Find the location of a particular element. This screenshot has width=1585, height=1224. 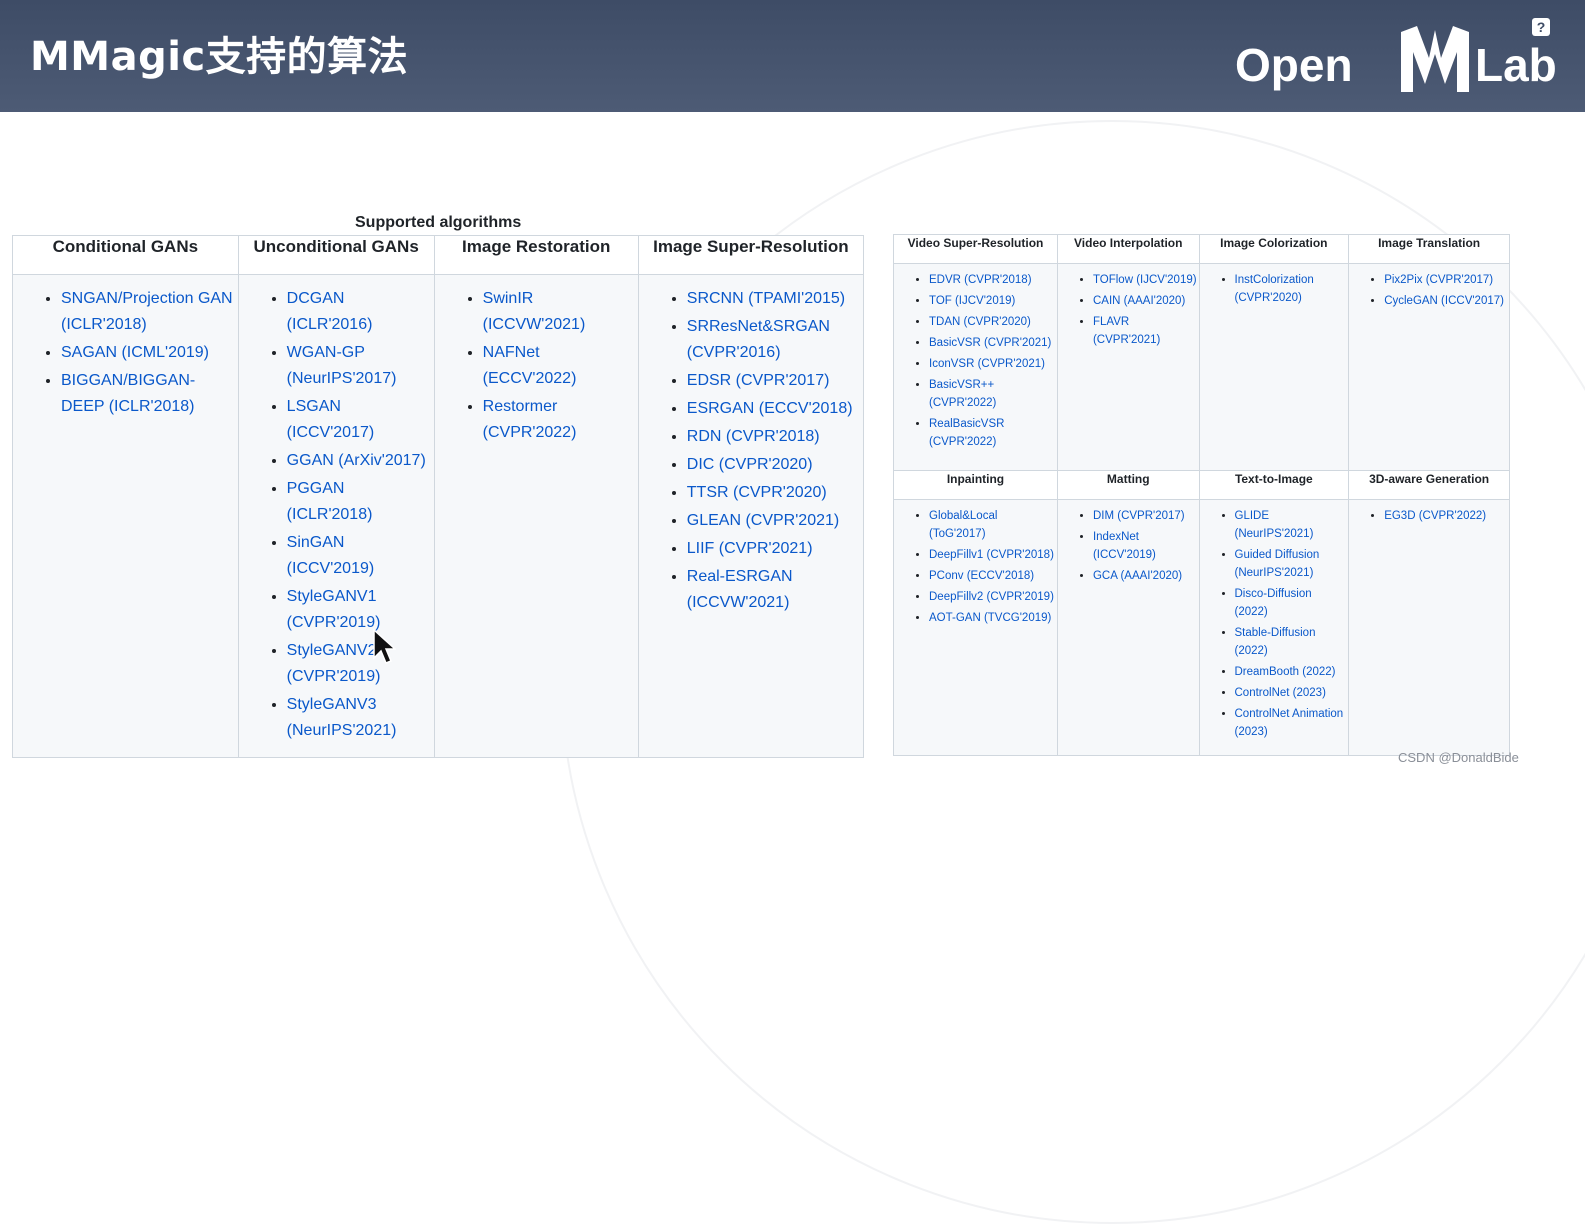

algorithm-link: TOF (IJCV'2019) is located at coordinates (992, 301).